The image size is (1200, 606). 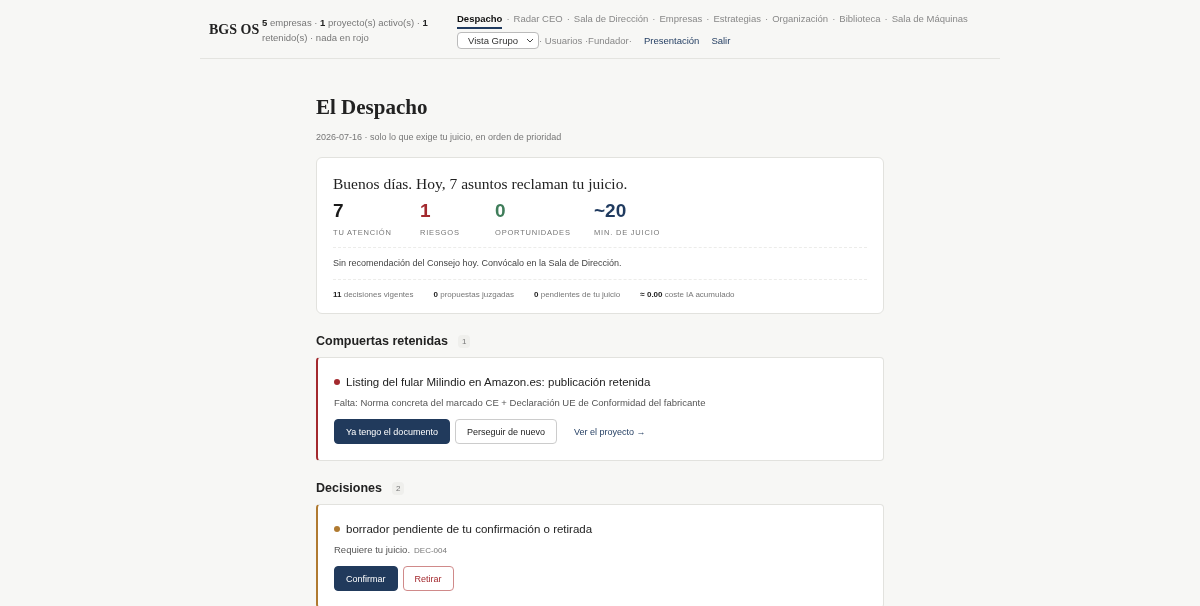 I want to click on nav-tab: Radar CEO, so click(x=538, y=21).